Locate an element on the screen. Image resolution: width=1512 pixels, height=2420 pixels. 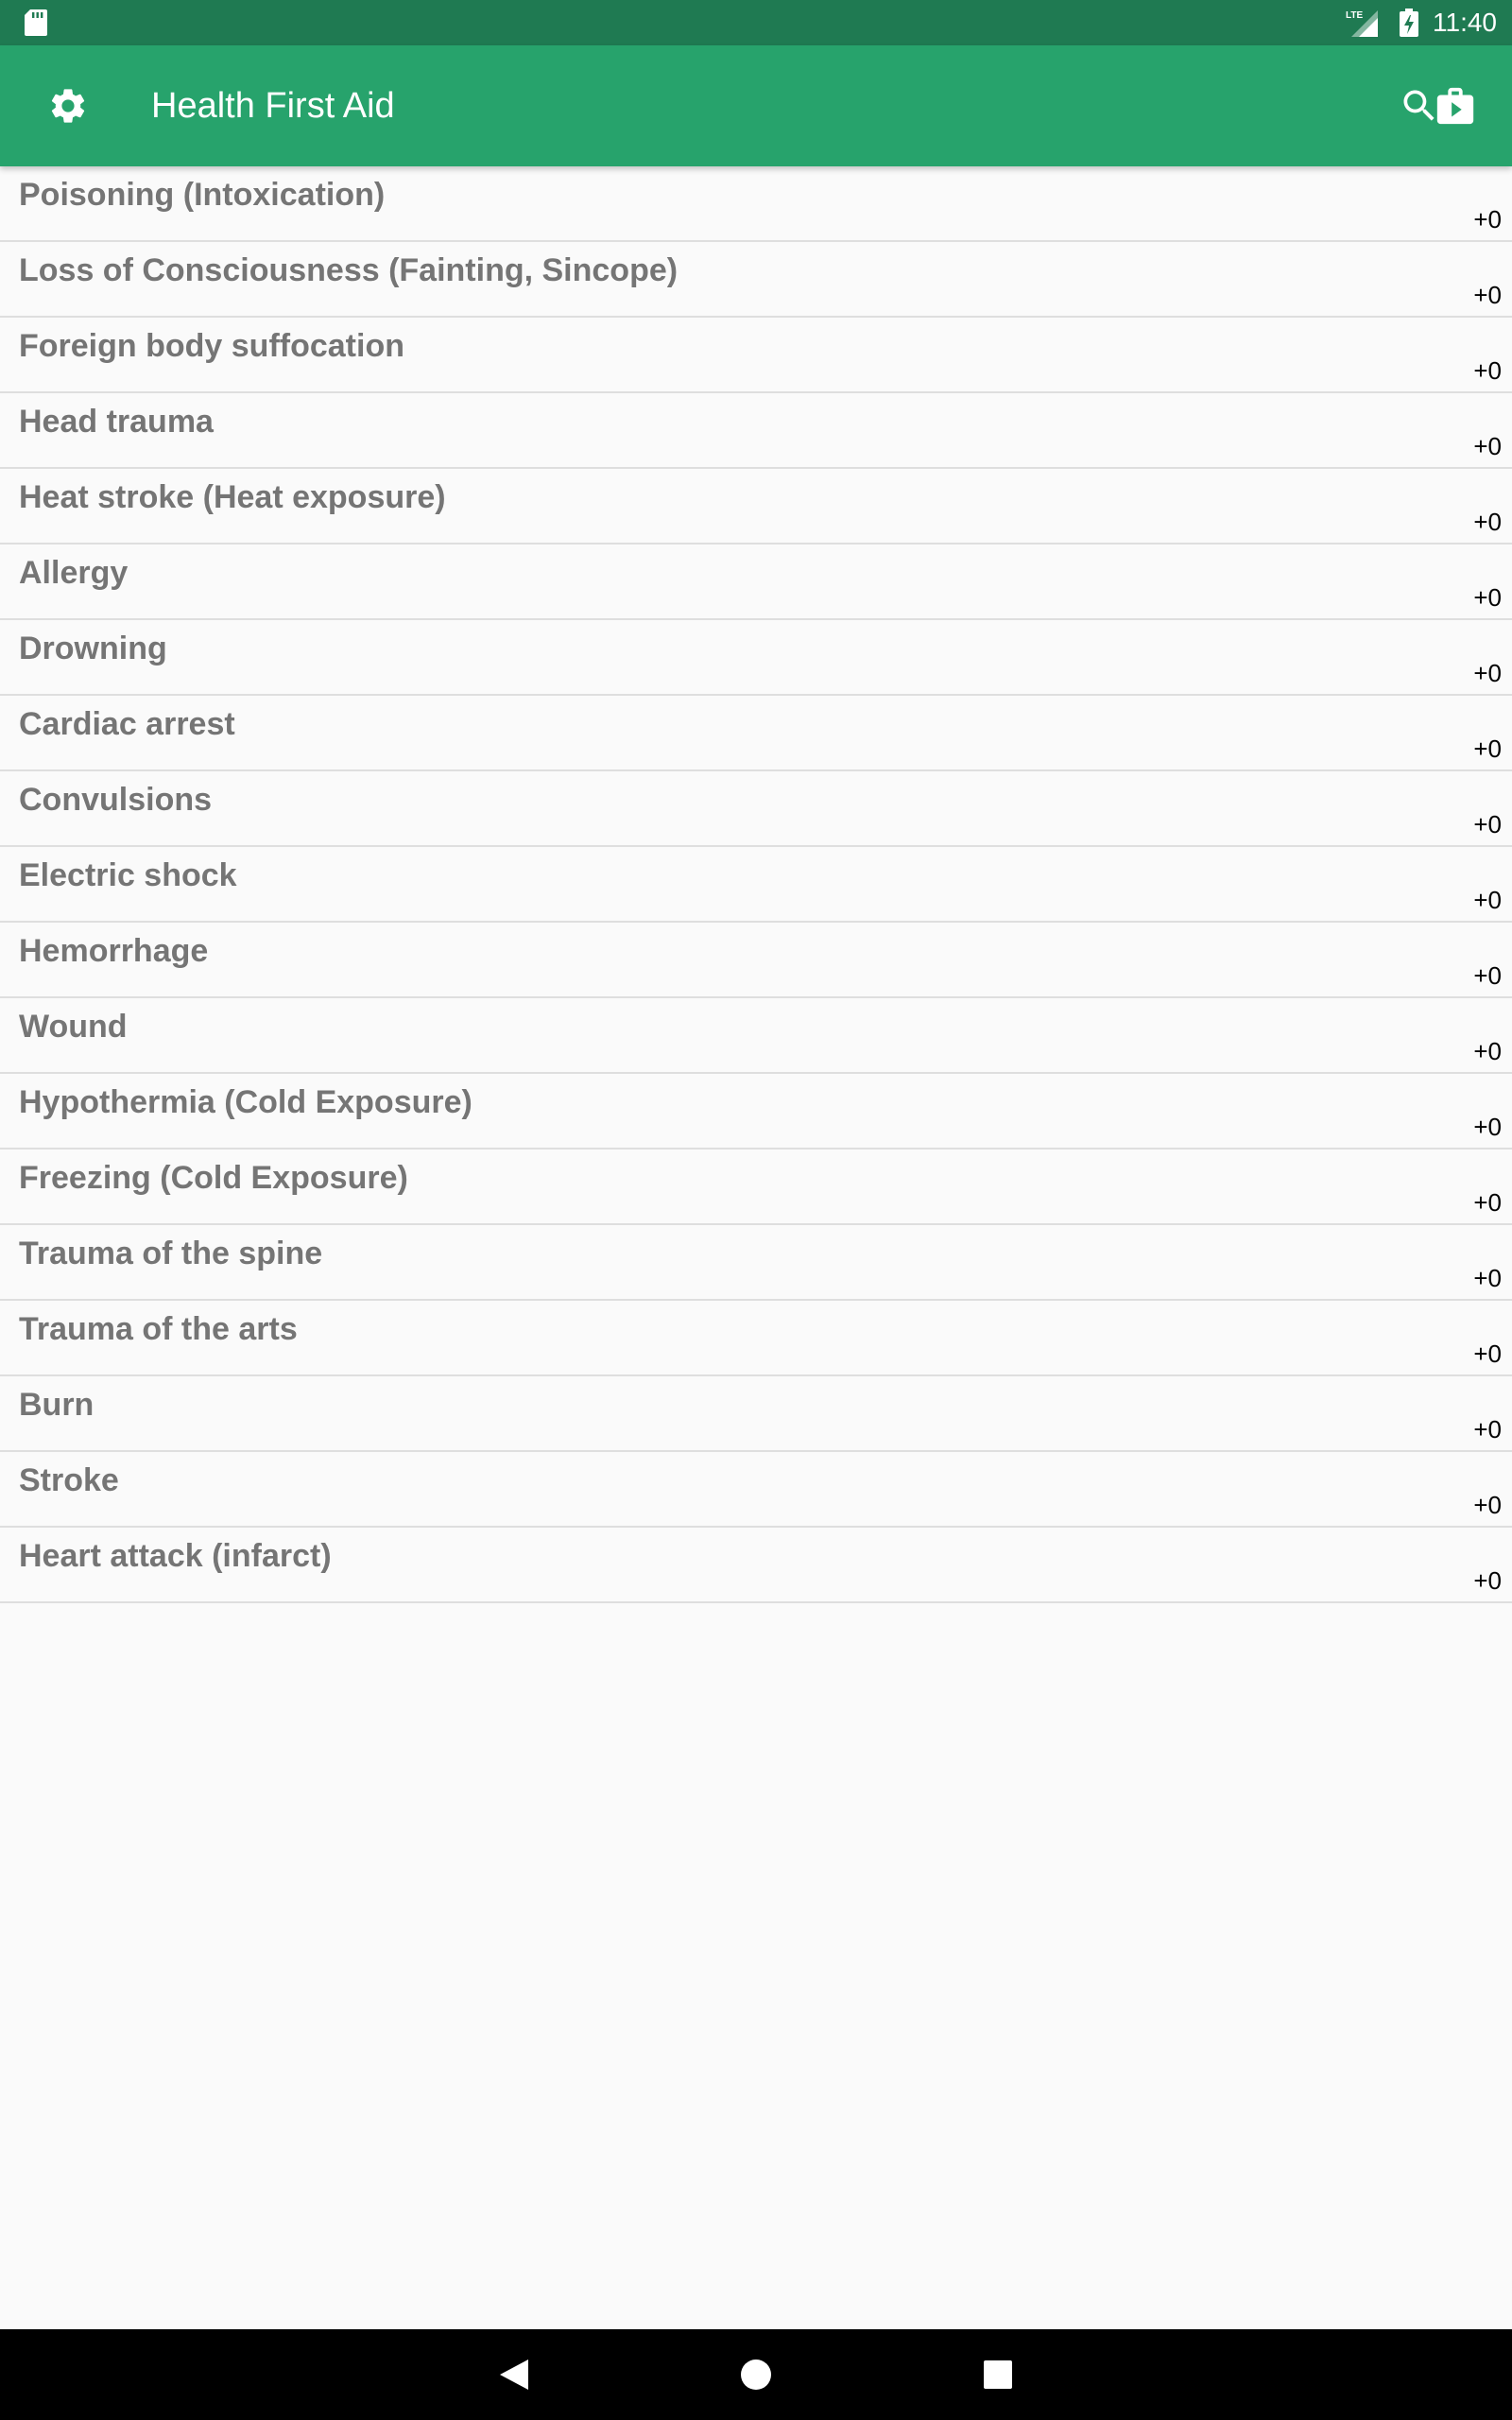
list-item: Poisoning (Intoxication) +0 is located at coordinates (756, 204).